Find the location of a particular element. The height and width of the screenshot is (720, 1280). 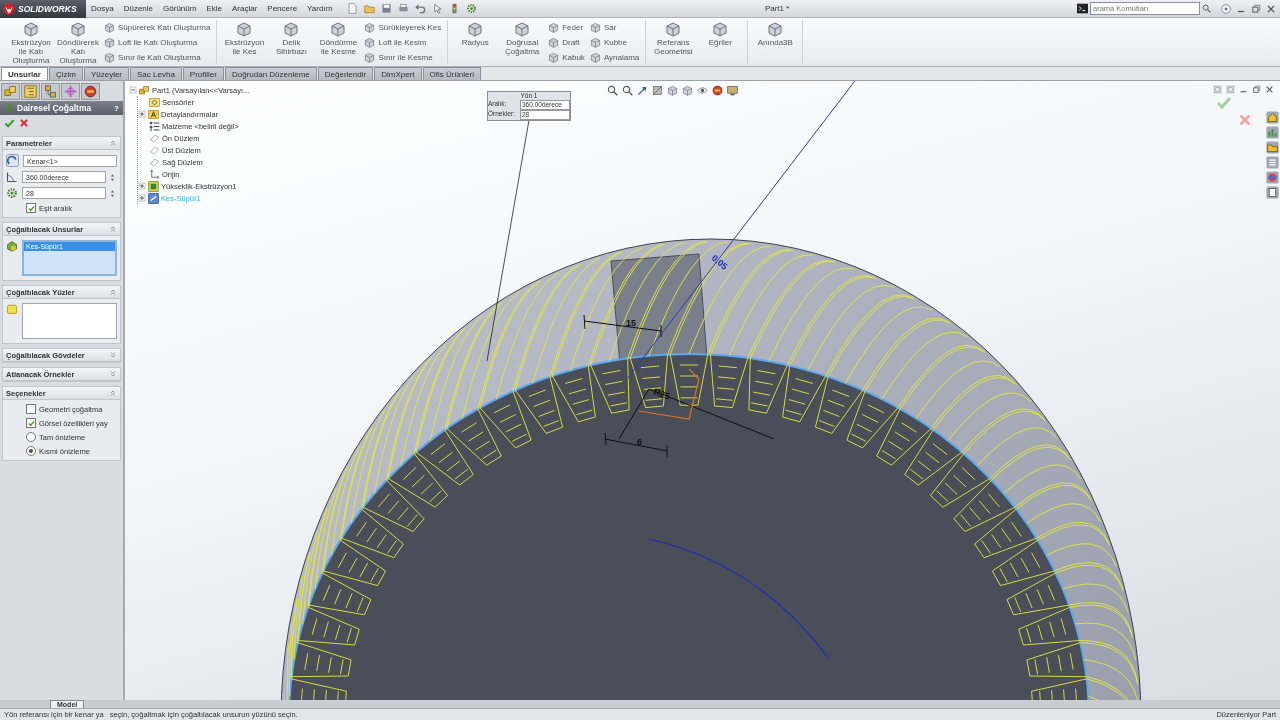

panel-title: Dairesel Çoğaltma is located at coordinates (55, 108).